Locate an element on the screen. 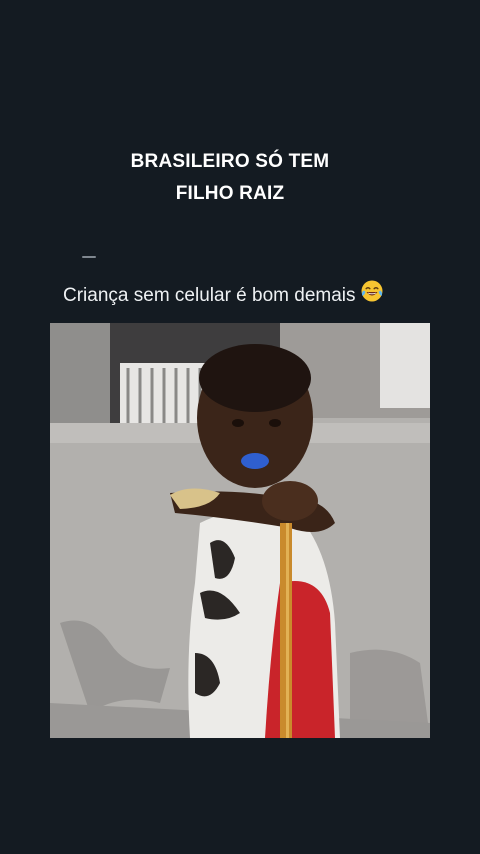 This screenshot has width=480, height=854. post-caption: Criança sem celular é bom demais is located at coordinates (223, 295).